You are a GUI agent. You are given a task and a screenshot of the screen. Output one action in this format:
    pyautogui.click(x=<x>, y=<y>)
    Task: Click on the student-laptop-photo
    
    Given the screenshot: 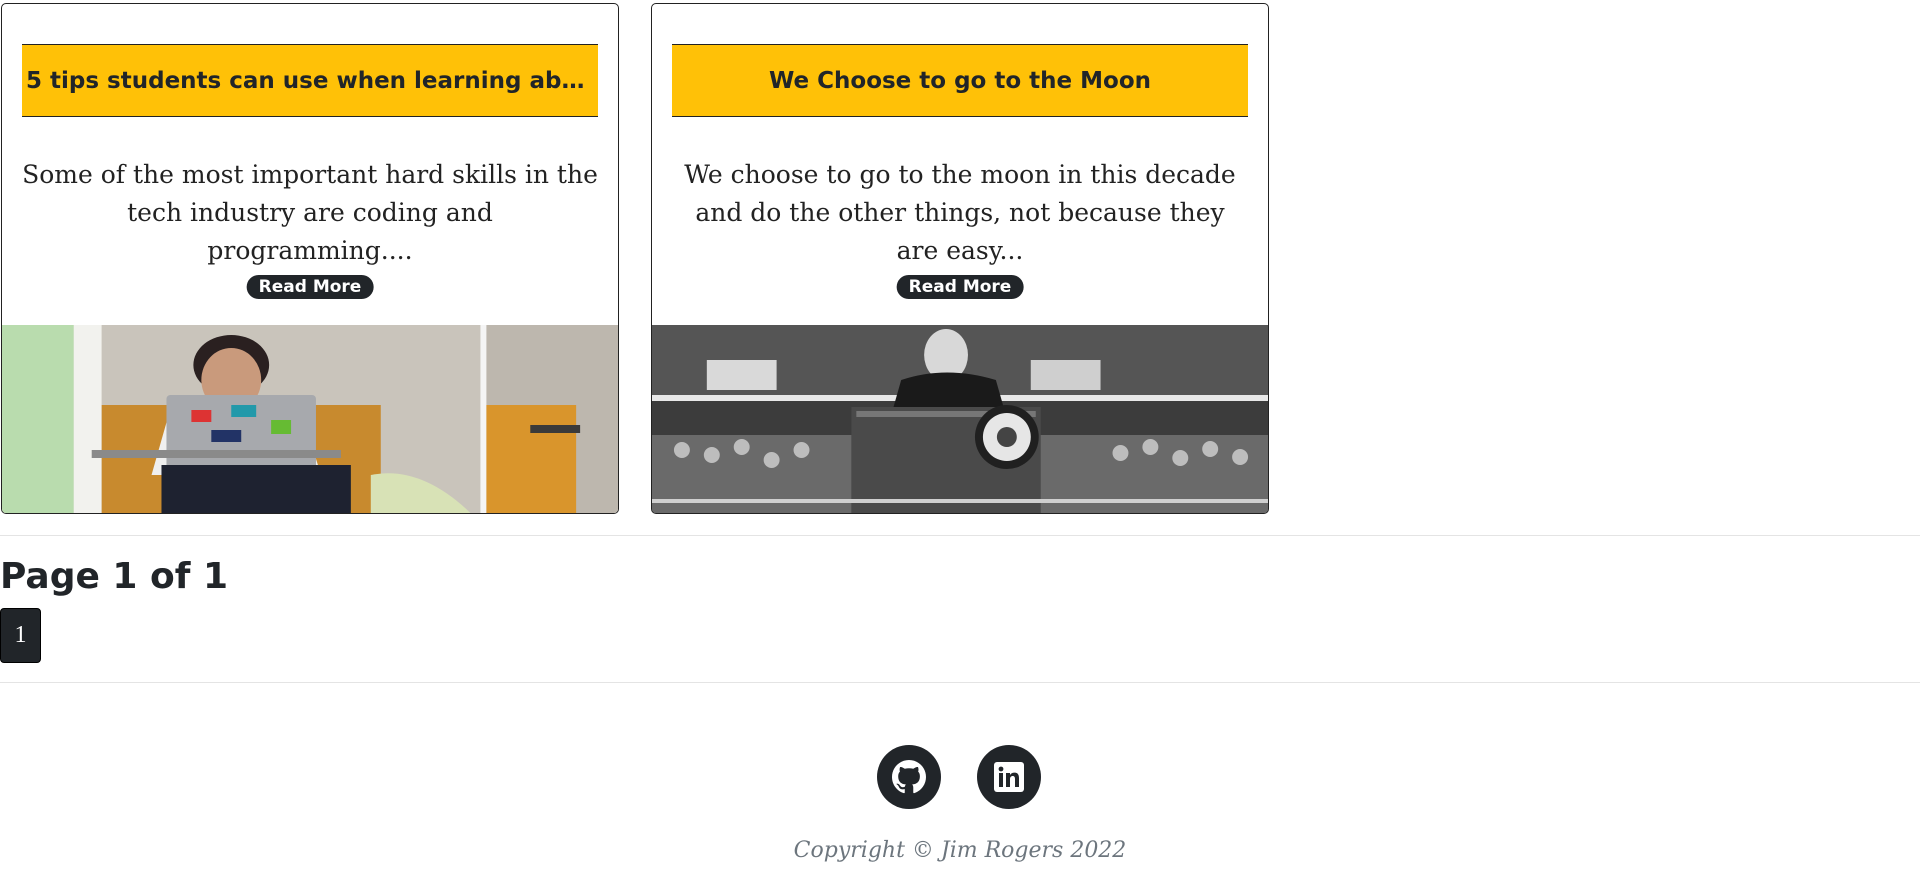 What is the action you would take?
    pyautogui.click(x=310, y=419)
    